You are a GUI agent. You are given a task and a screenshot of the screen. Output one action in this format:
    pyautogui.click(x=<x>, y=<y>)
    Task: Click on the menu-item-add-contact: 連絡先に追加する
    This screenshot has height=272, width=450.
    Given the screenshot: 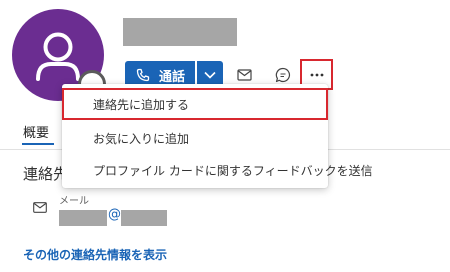 What is the action you would take?
    pyautogui.click(x=195, y=104)
    